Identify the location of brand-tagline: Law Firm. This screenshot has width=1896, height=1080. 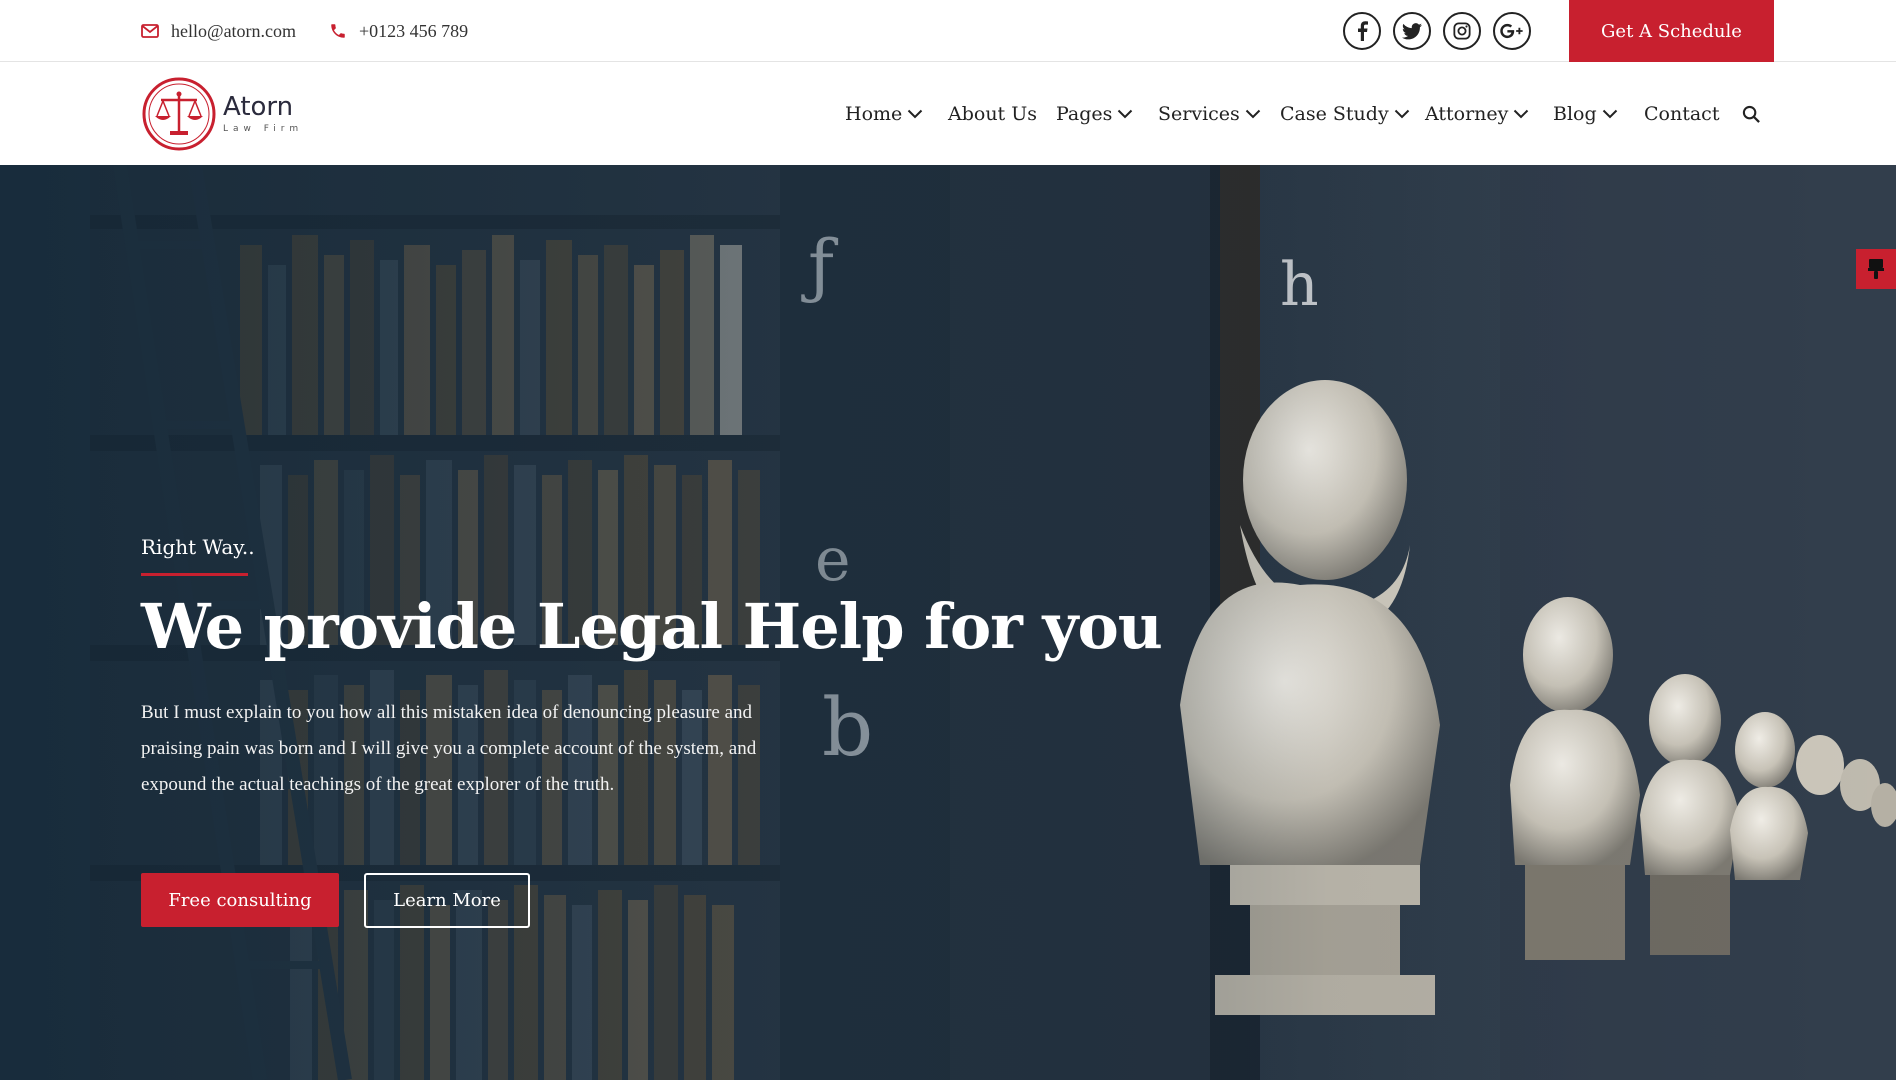
(263, 129).